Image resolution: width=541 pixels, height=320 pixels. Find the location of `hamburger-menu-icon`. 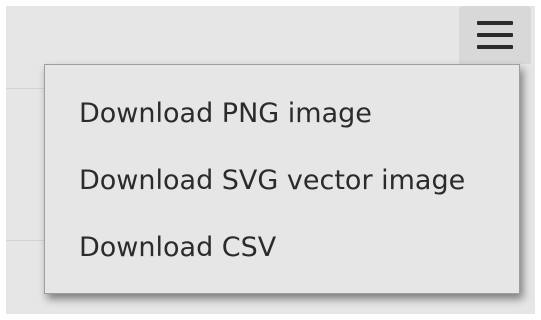

hamburger-menu-icon is located at coordinates (495, 35).